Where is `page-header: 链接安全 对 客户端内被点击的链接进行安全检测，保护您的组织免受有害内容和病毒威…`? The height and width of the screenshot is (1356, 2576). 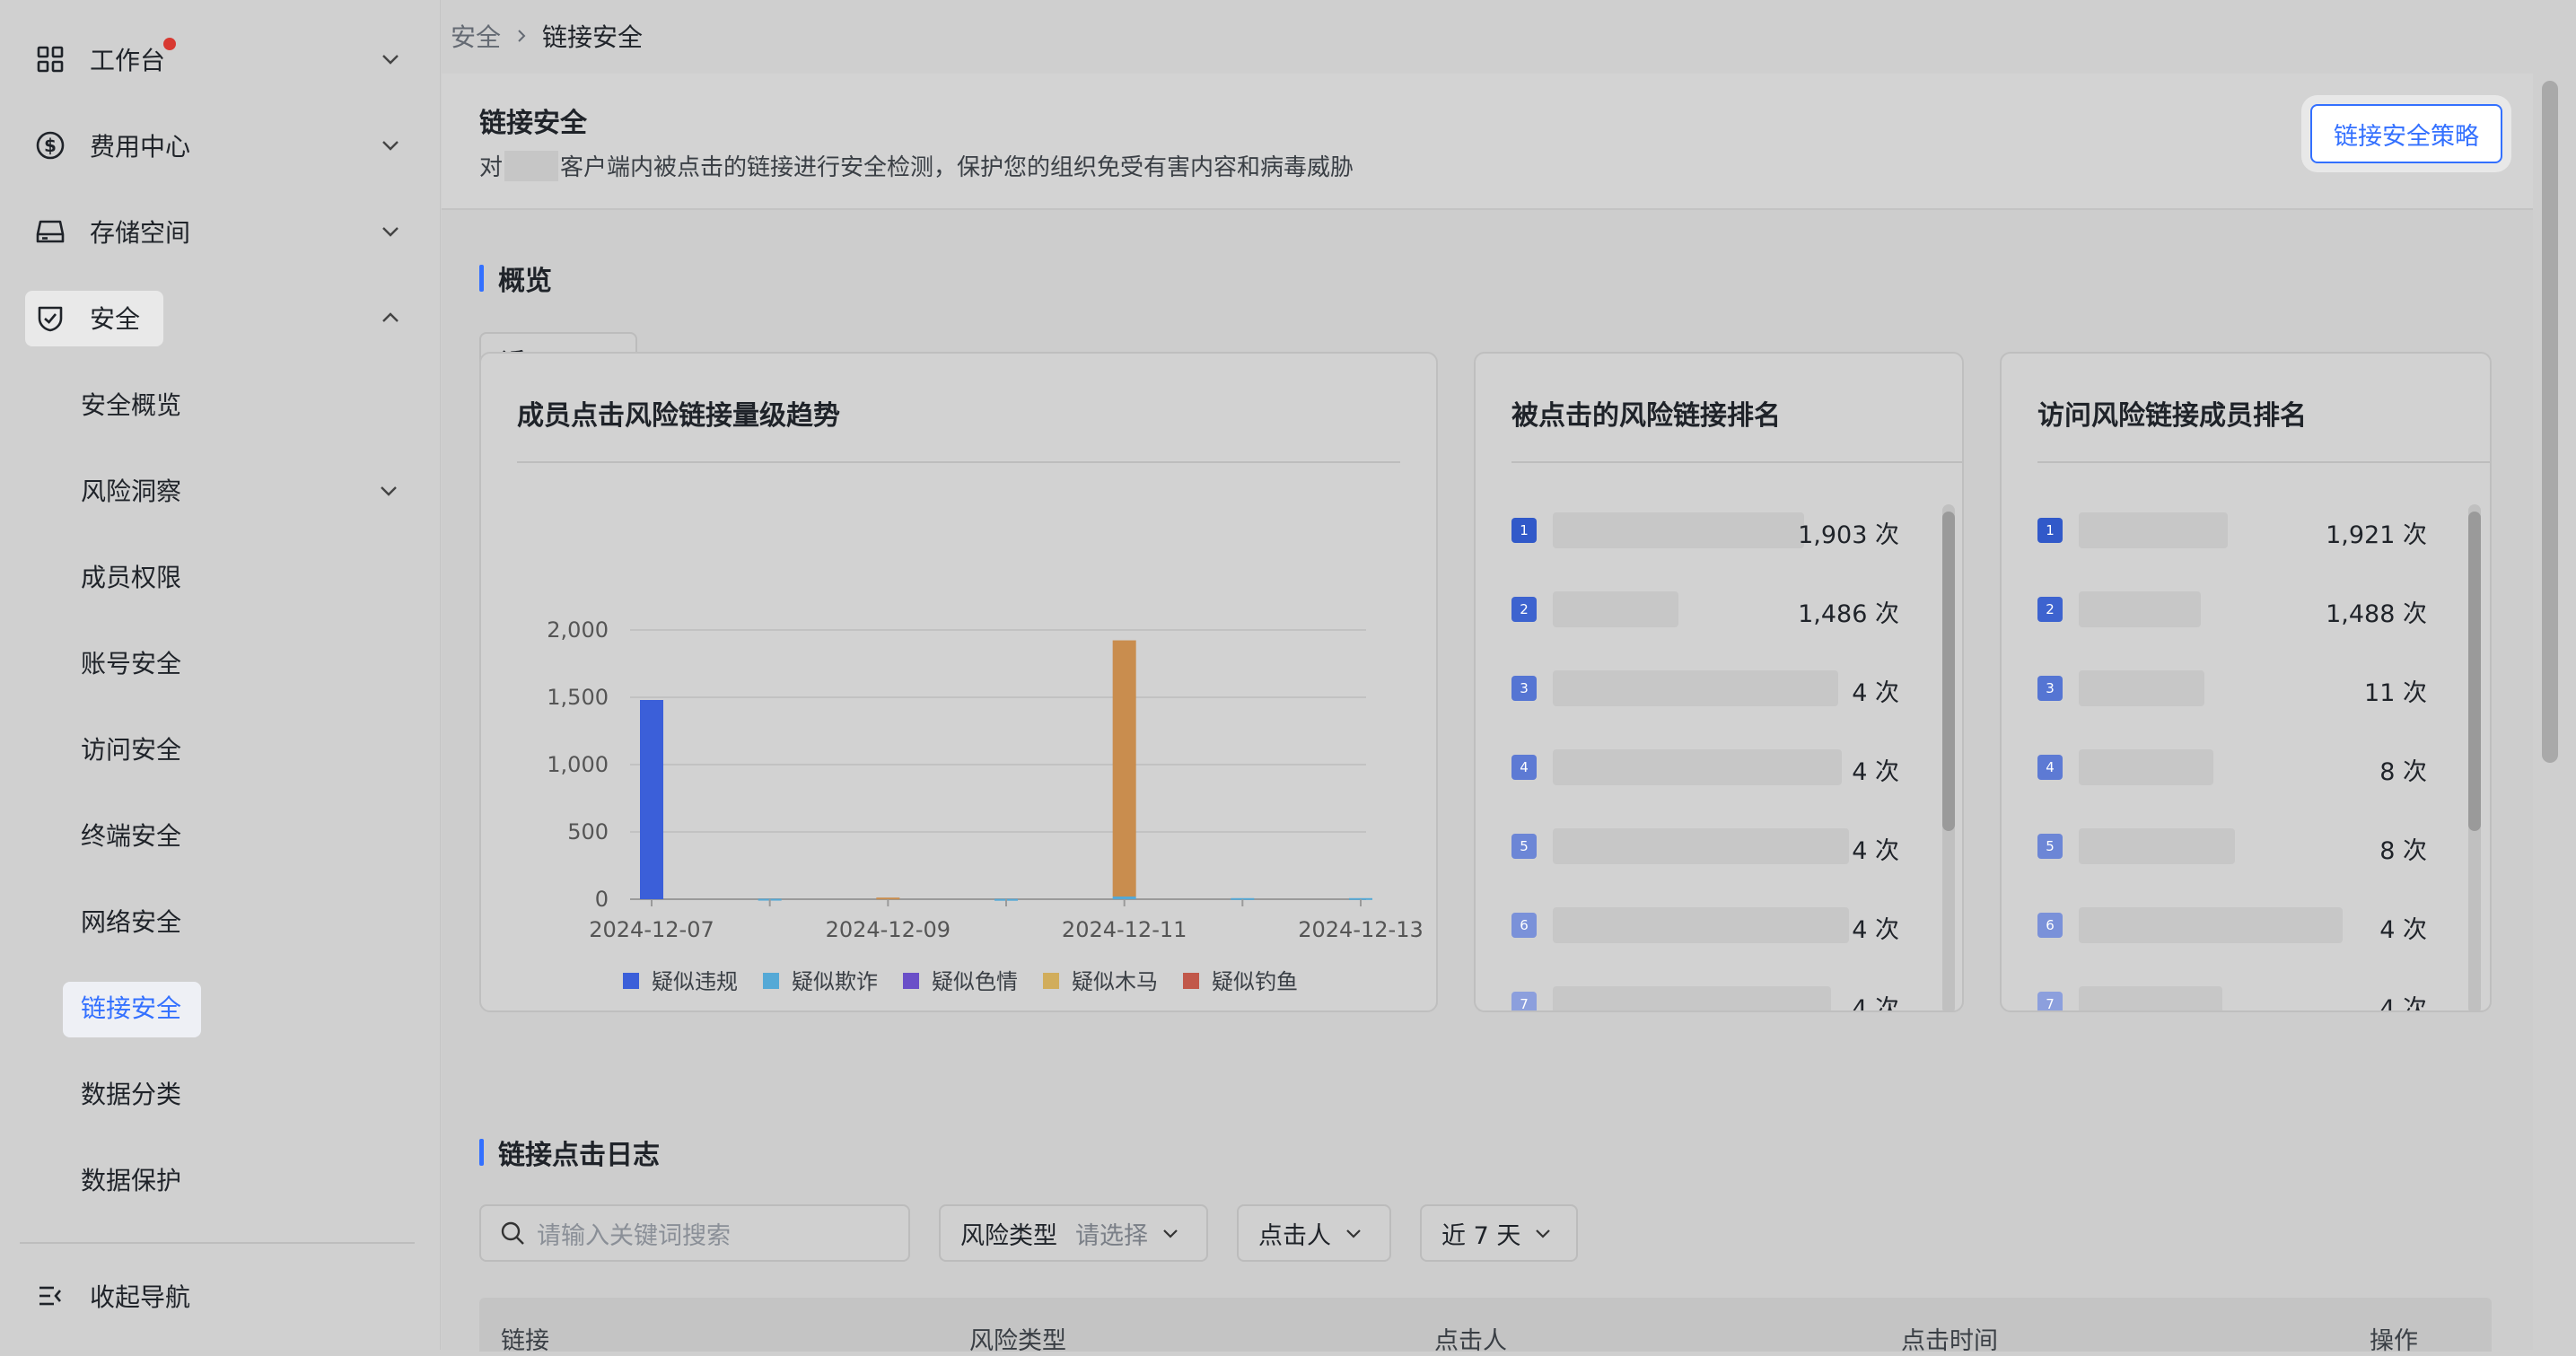 page-header: 链接安全 对 客户端内被点击的链接进行安全检测，保护您的组织免受有害内容和病毒威… is located at coordinates (1487, 142).